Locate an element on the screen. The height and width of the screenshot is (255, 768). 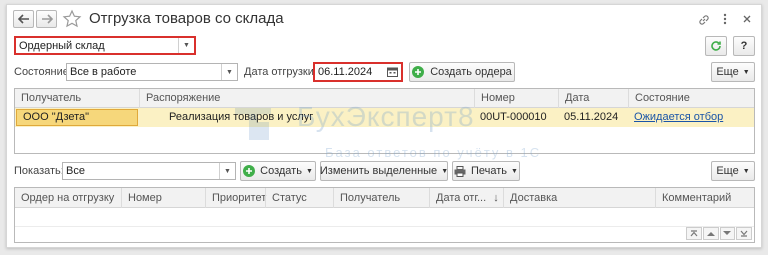
col-date: Дата is located at coordinates (593, 98).